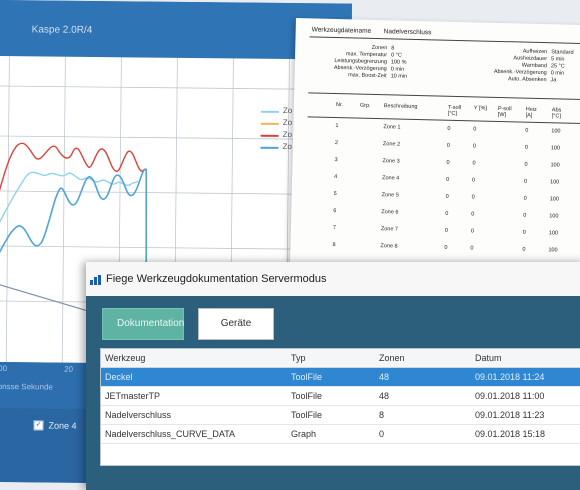 The width and height of the screenshot is (580, 490). I want to click on app-title: Fiege Werkzeugdokumentation Servermodus, so click(216, 279).